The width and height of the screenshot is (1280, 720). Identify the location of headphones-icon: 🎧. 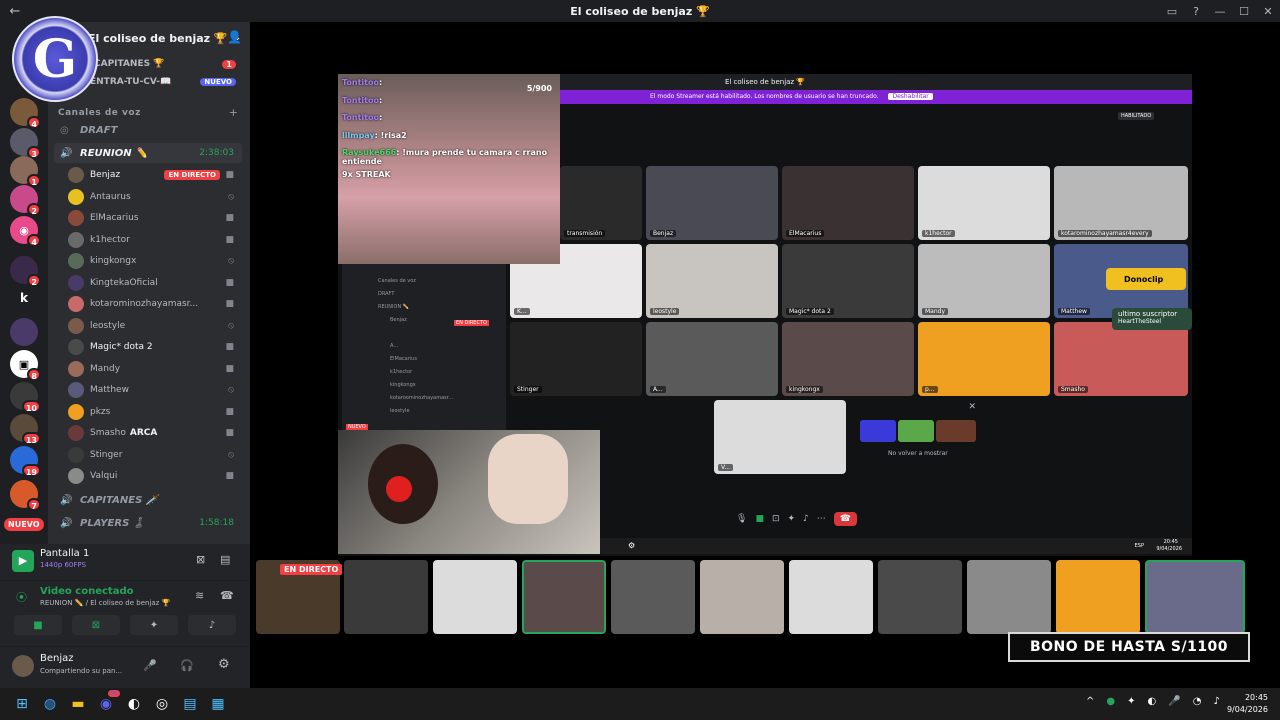
(187, 665).